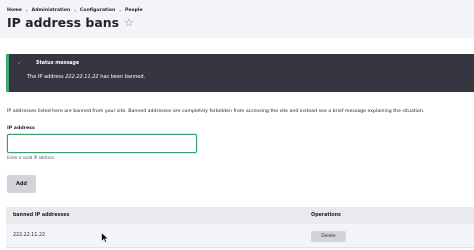 The width and height of the screenshot is (474, 250). What do you see at coordinates (105, 237) in the screenshot?
I see `mouse-pointer-icon` at bounding box center [105, 237].